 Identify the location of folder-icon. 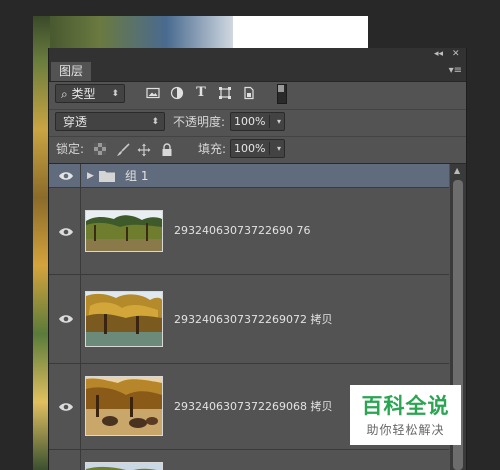
(107, 177).